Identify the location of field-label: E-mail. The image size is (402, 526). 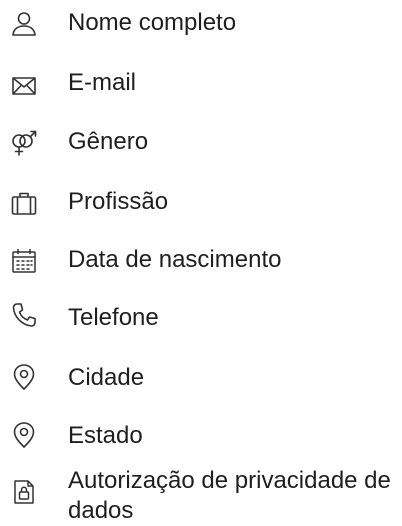
(102, 82).